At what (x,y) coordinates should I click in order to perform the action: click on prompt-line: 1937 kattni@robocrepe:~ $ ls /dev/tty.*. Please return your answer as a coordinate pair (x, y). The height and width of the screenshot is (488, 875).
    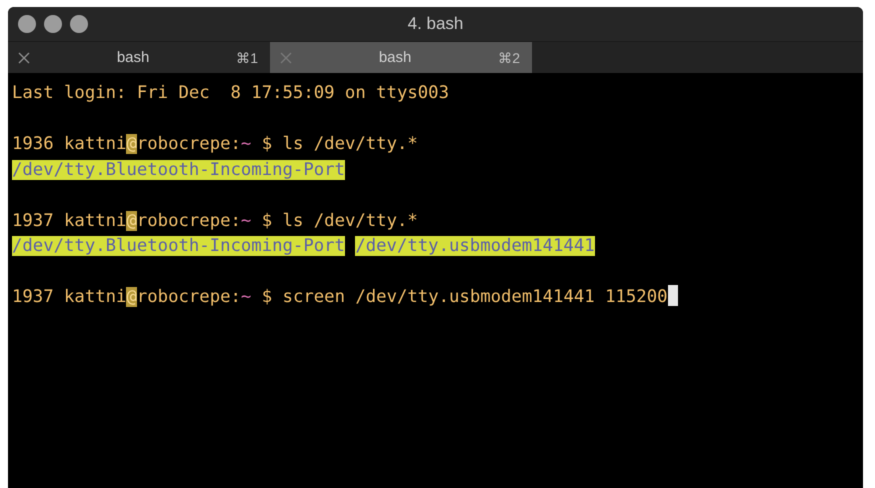
    Looking at the image, I should click on (215, 220).